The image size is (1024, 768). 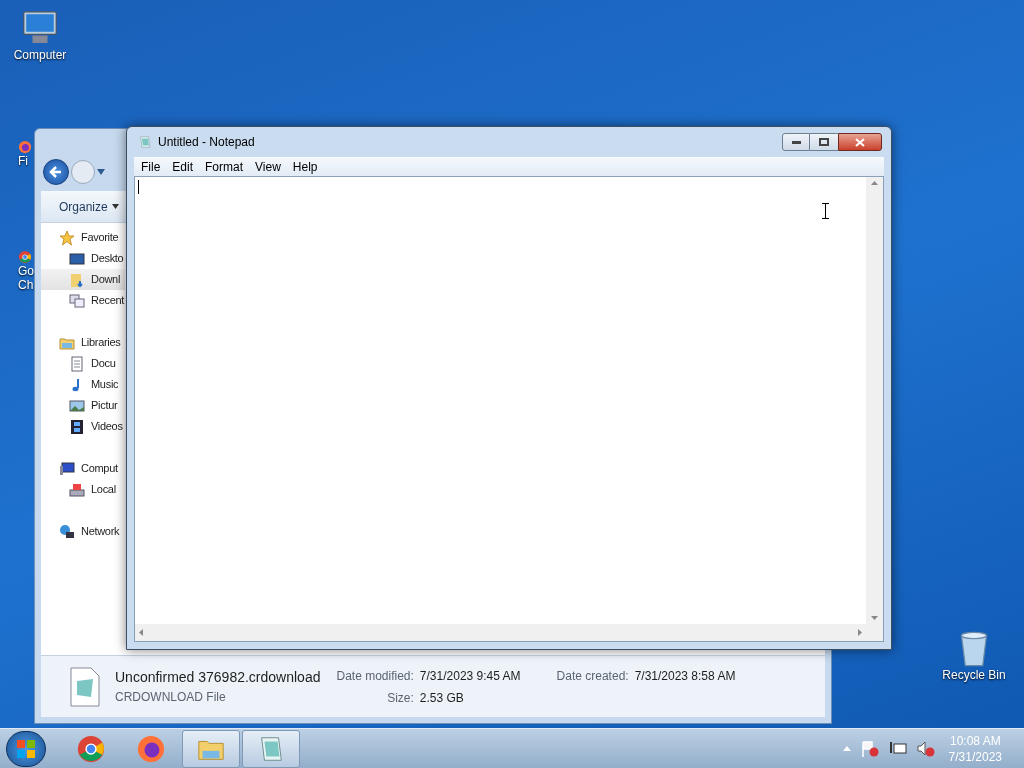 I want to click on caret-icon, so click(x=115, y=206).